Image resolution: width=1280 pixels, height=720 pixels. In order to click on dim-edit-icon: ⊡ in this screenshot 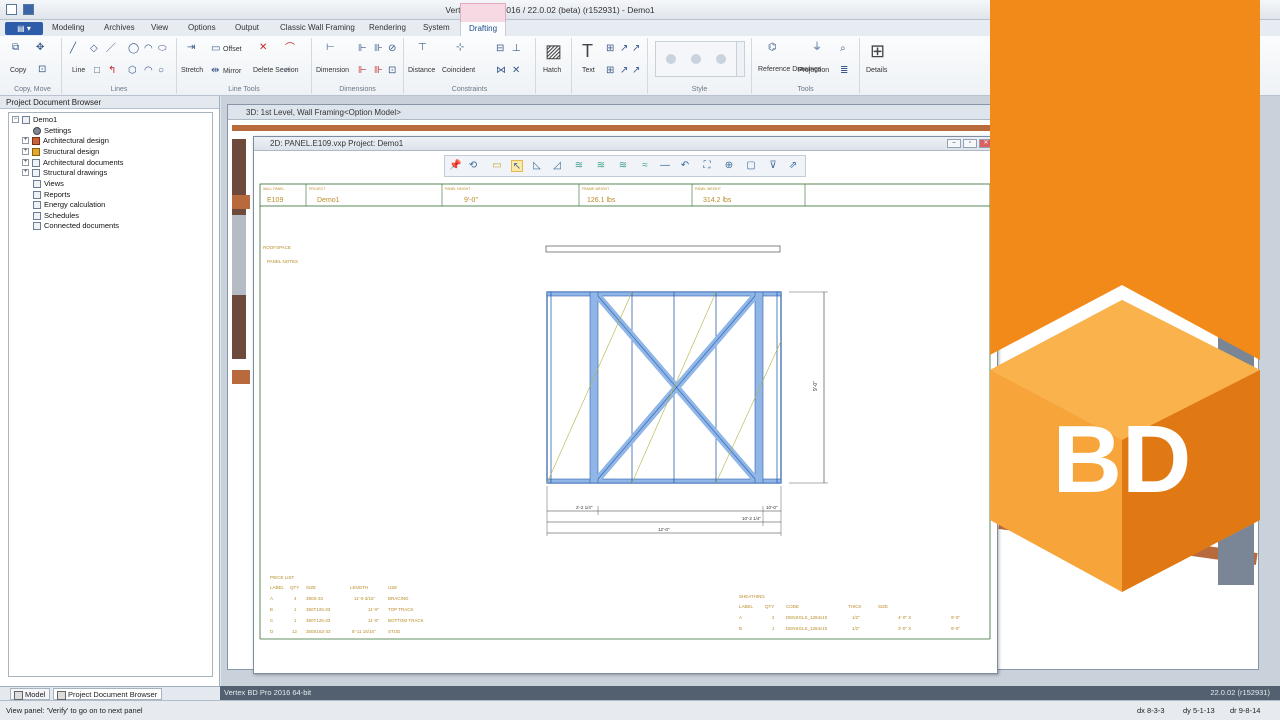, I will do `click(392, 71)`.